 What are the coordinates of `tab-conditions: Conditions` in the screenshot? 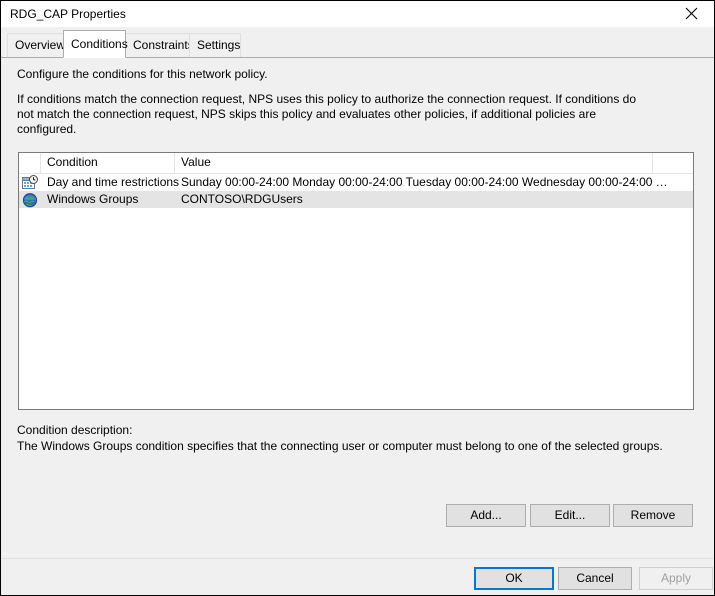 It's located at (95, 44).